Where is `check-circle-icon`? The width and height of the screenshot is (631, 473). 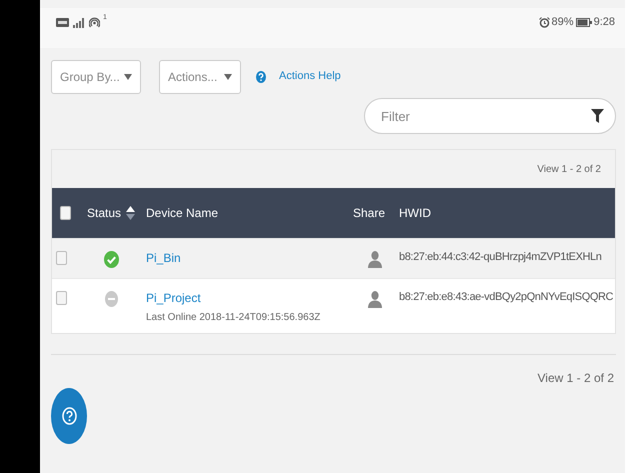
check-circle-icon is located at coordinates (111, 259).